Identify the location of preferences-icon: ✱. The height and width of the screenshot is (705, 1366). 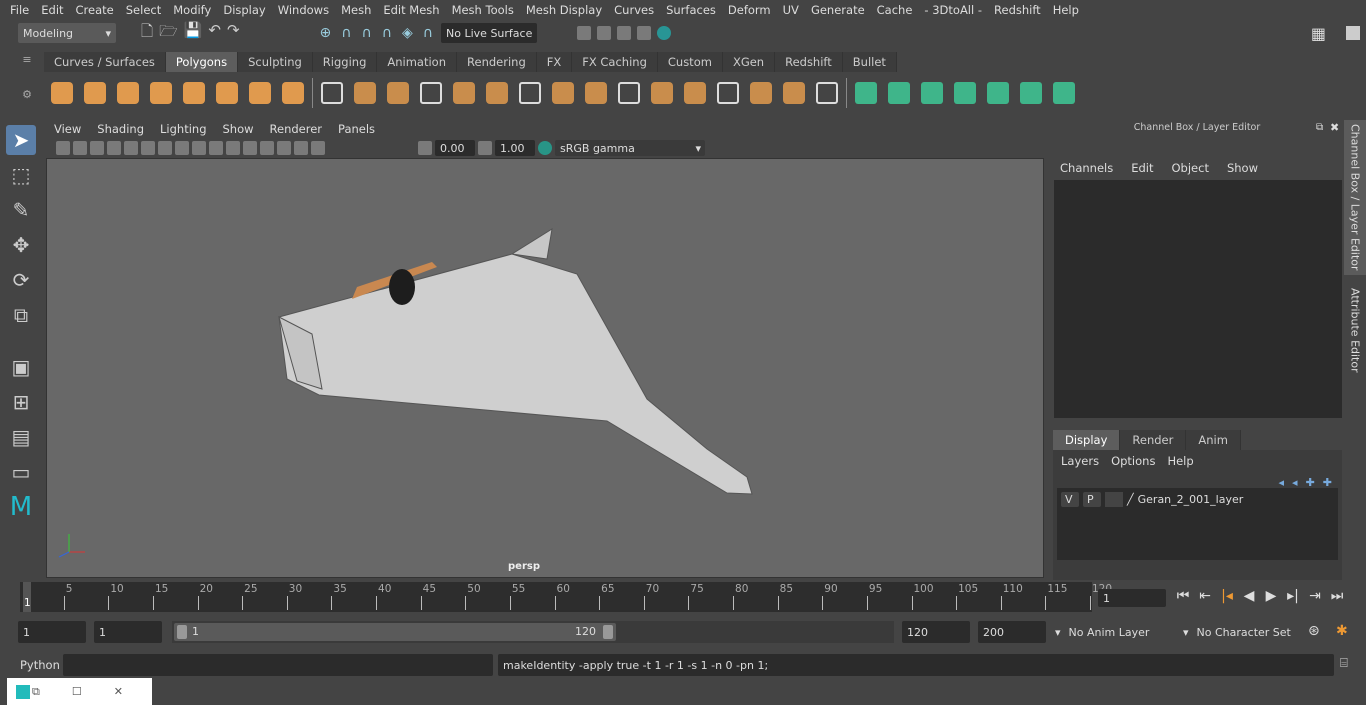
(1342, 631).